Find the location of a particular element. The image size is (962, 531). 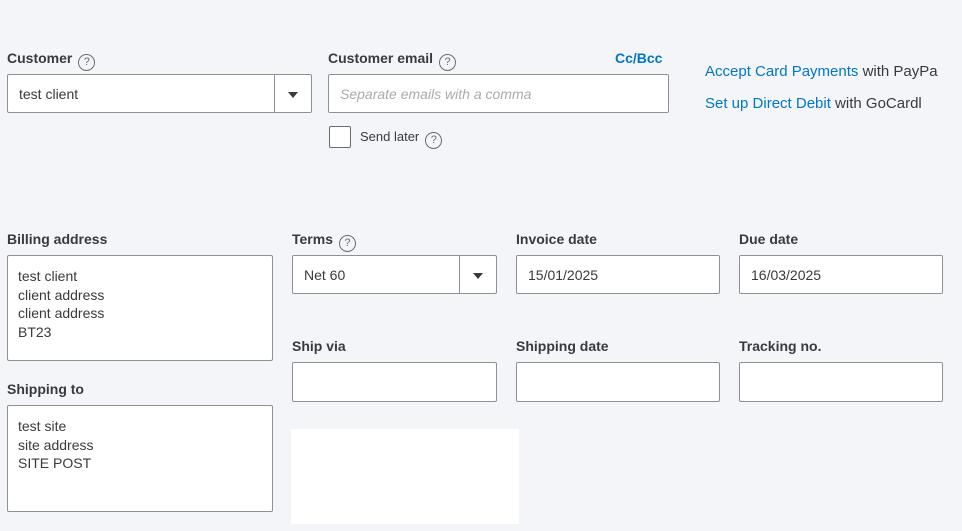

shipping-to-text: test site site address SITE POST is located at coordinates (56, 444).